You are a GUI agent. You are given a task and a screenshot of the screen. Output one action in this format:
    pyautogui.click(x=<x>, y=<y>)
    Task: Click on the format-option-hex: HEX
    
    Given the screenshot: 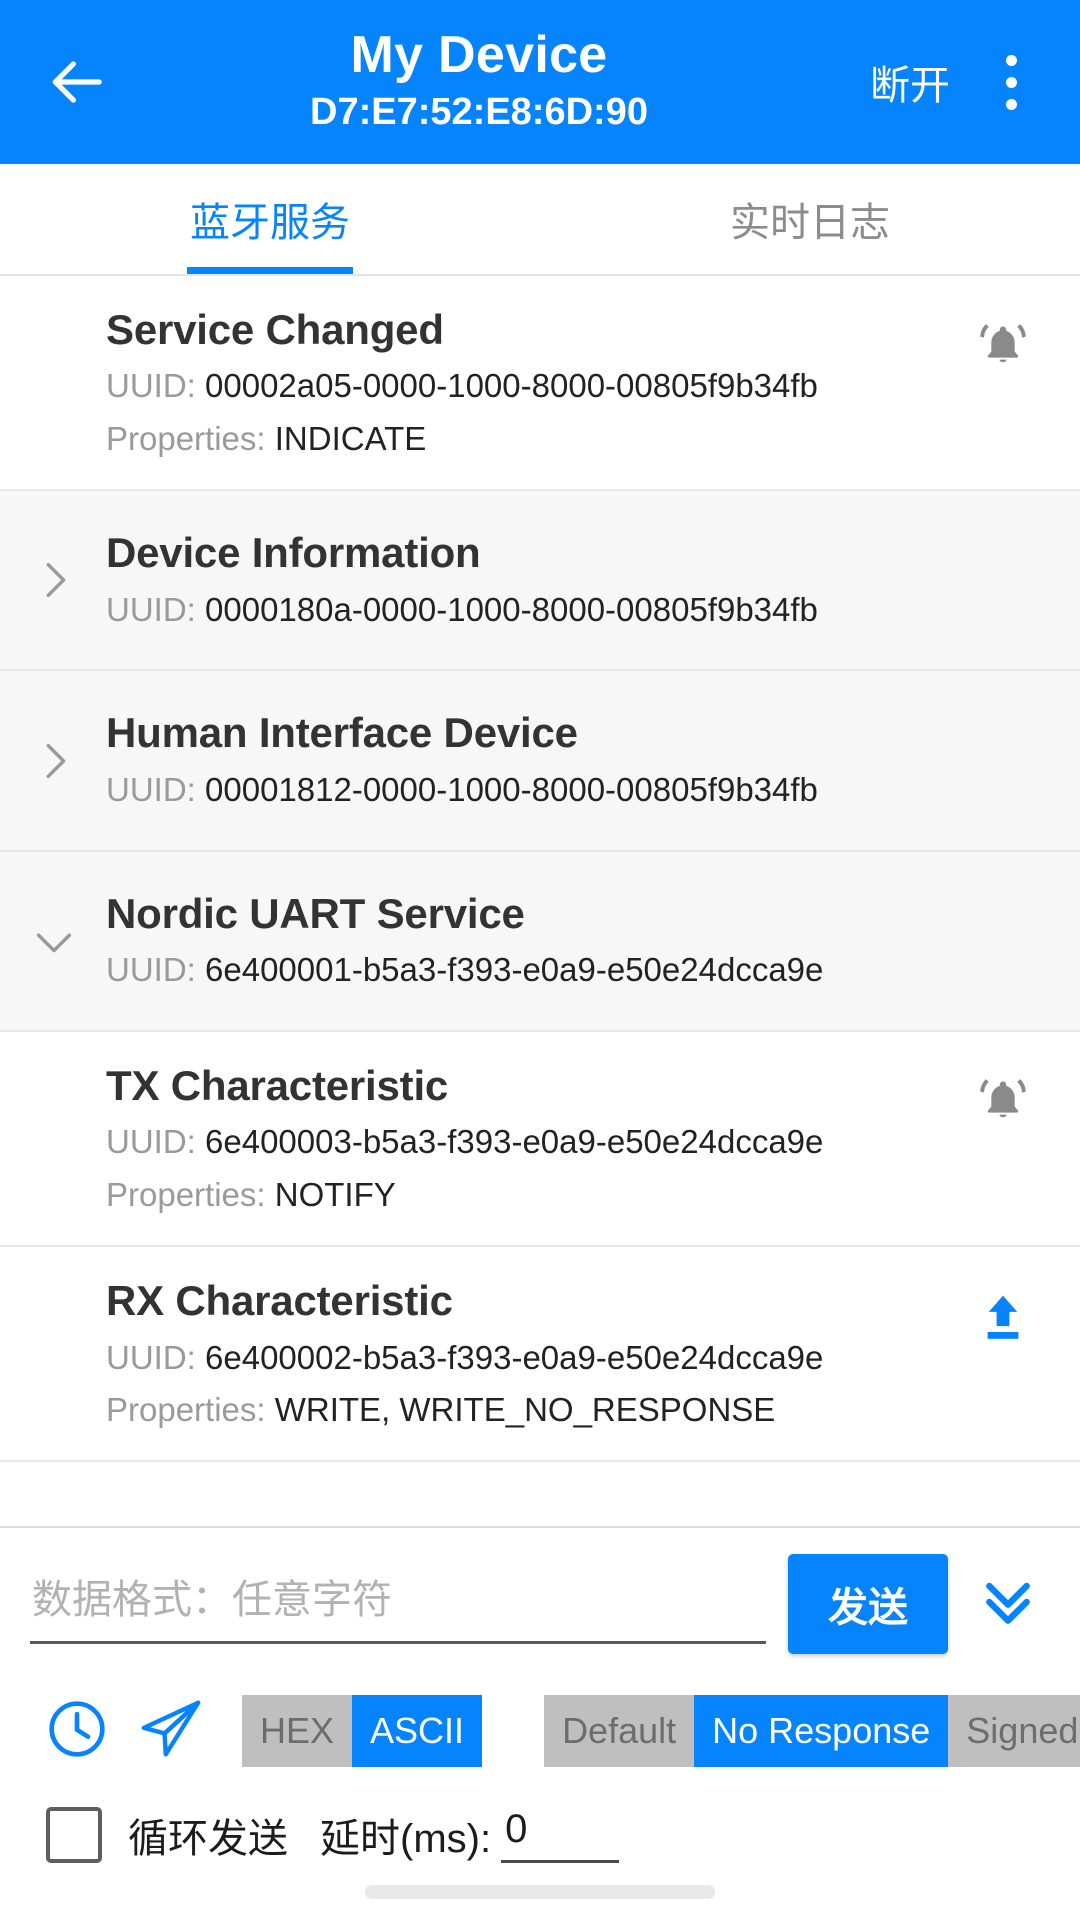 What is the action you would take?
    pyautogui.click(x=297, y=1731)
    